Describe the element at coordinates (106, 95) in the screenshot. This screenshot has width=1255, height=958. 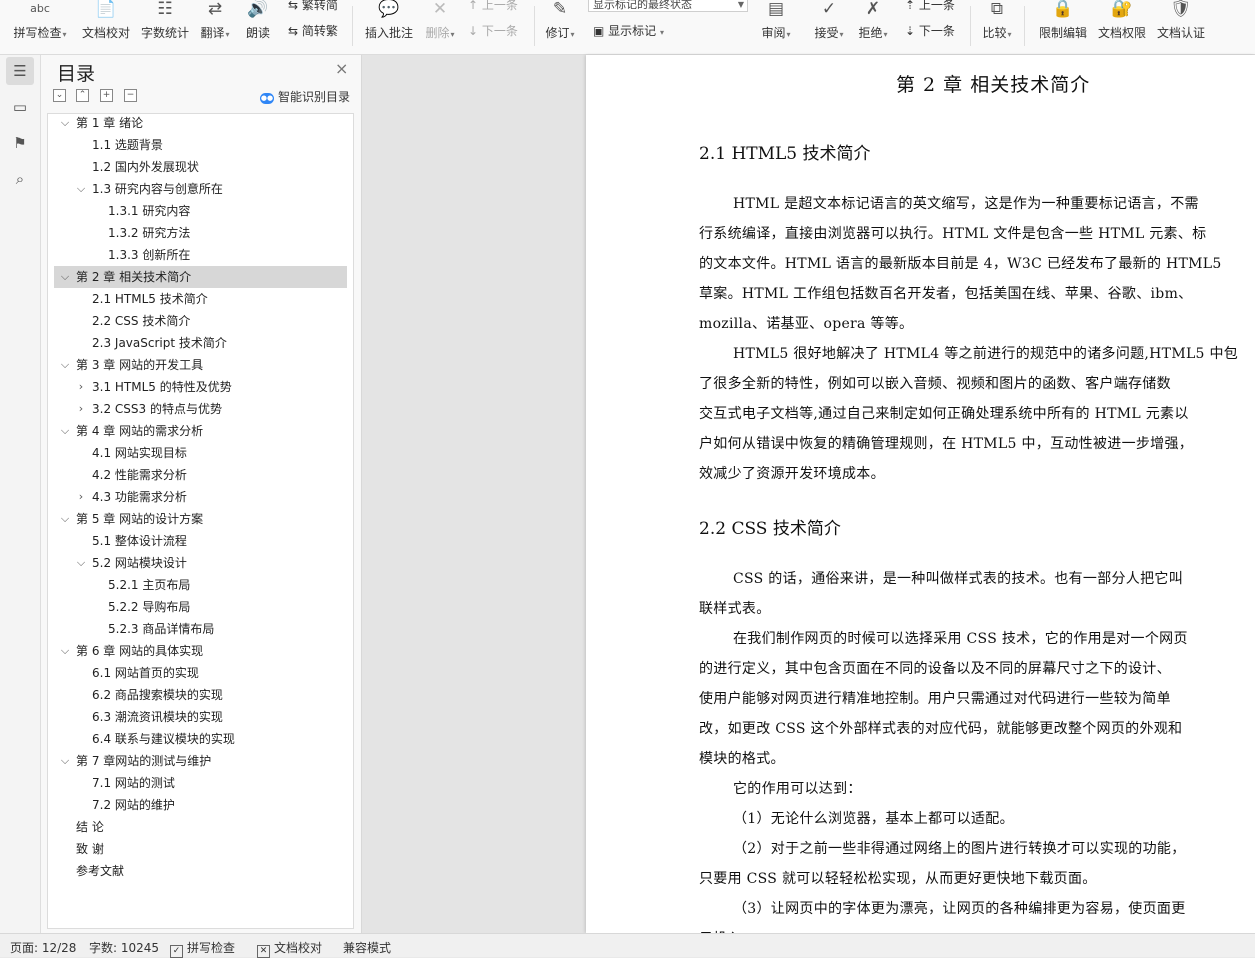
I see `add-heading-icon: +` at that location.